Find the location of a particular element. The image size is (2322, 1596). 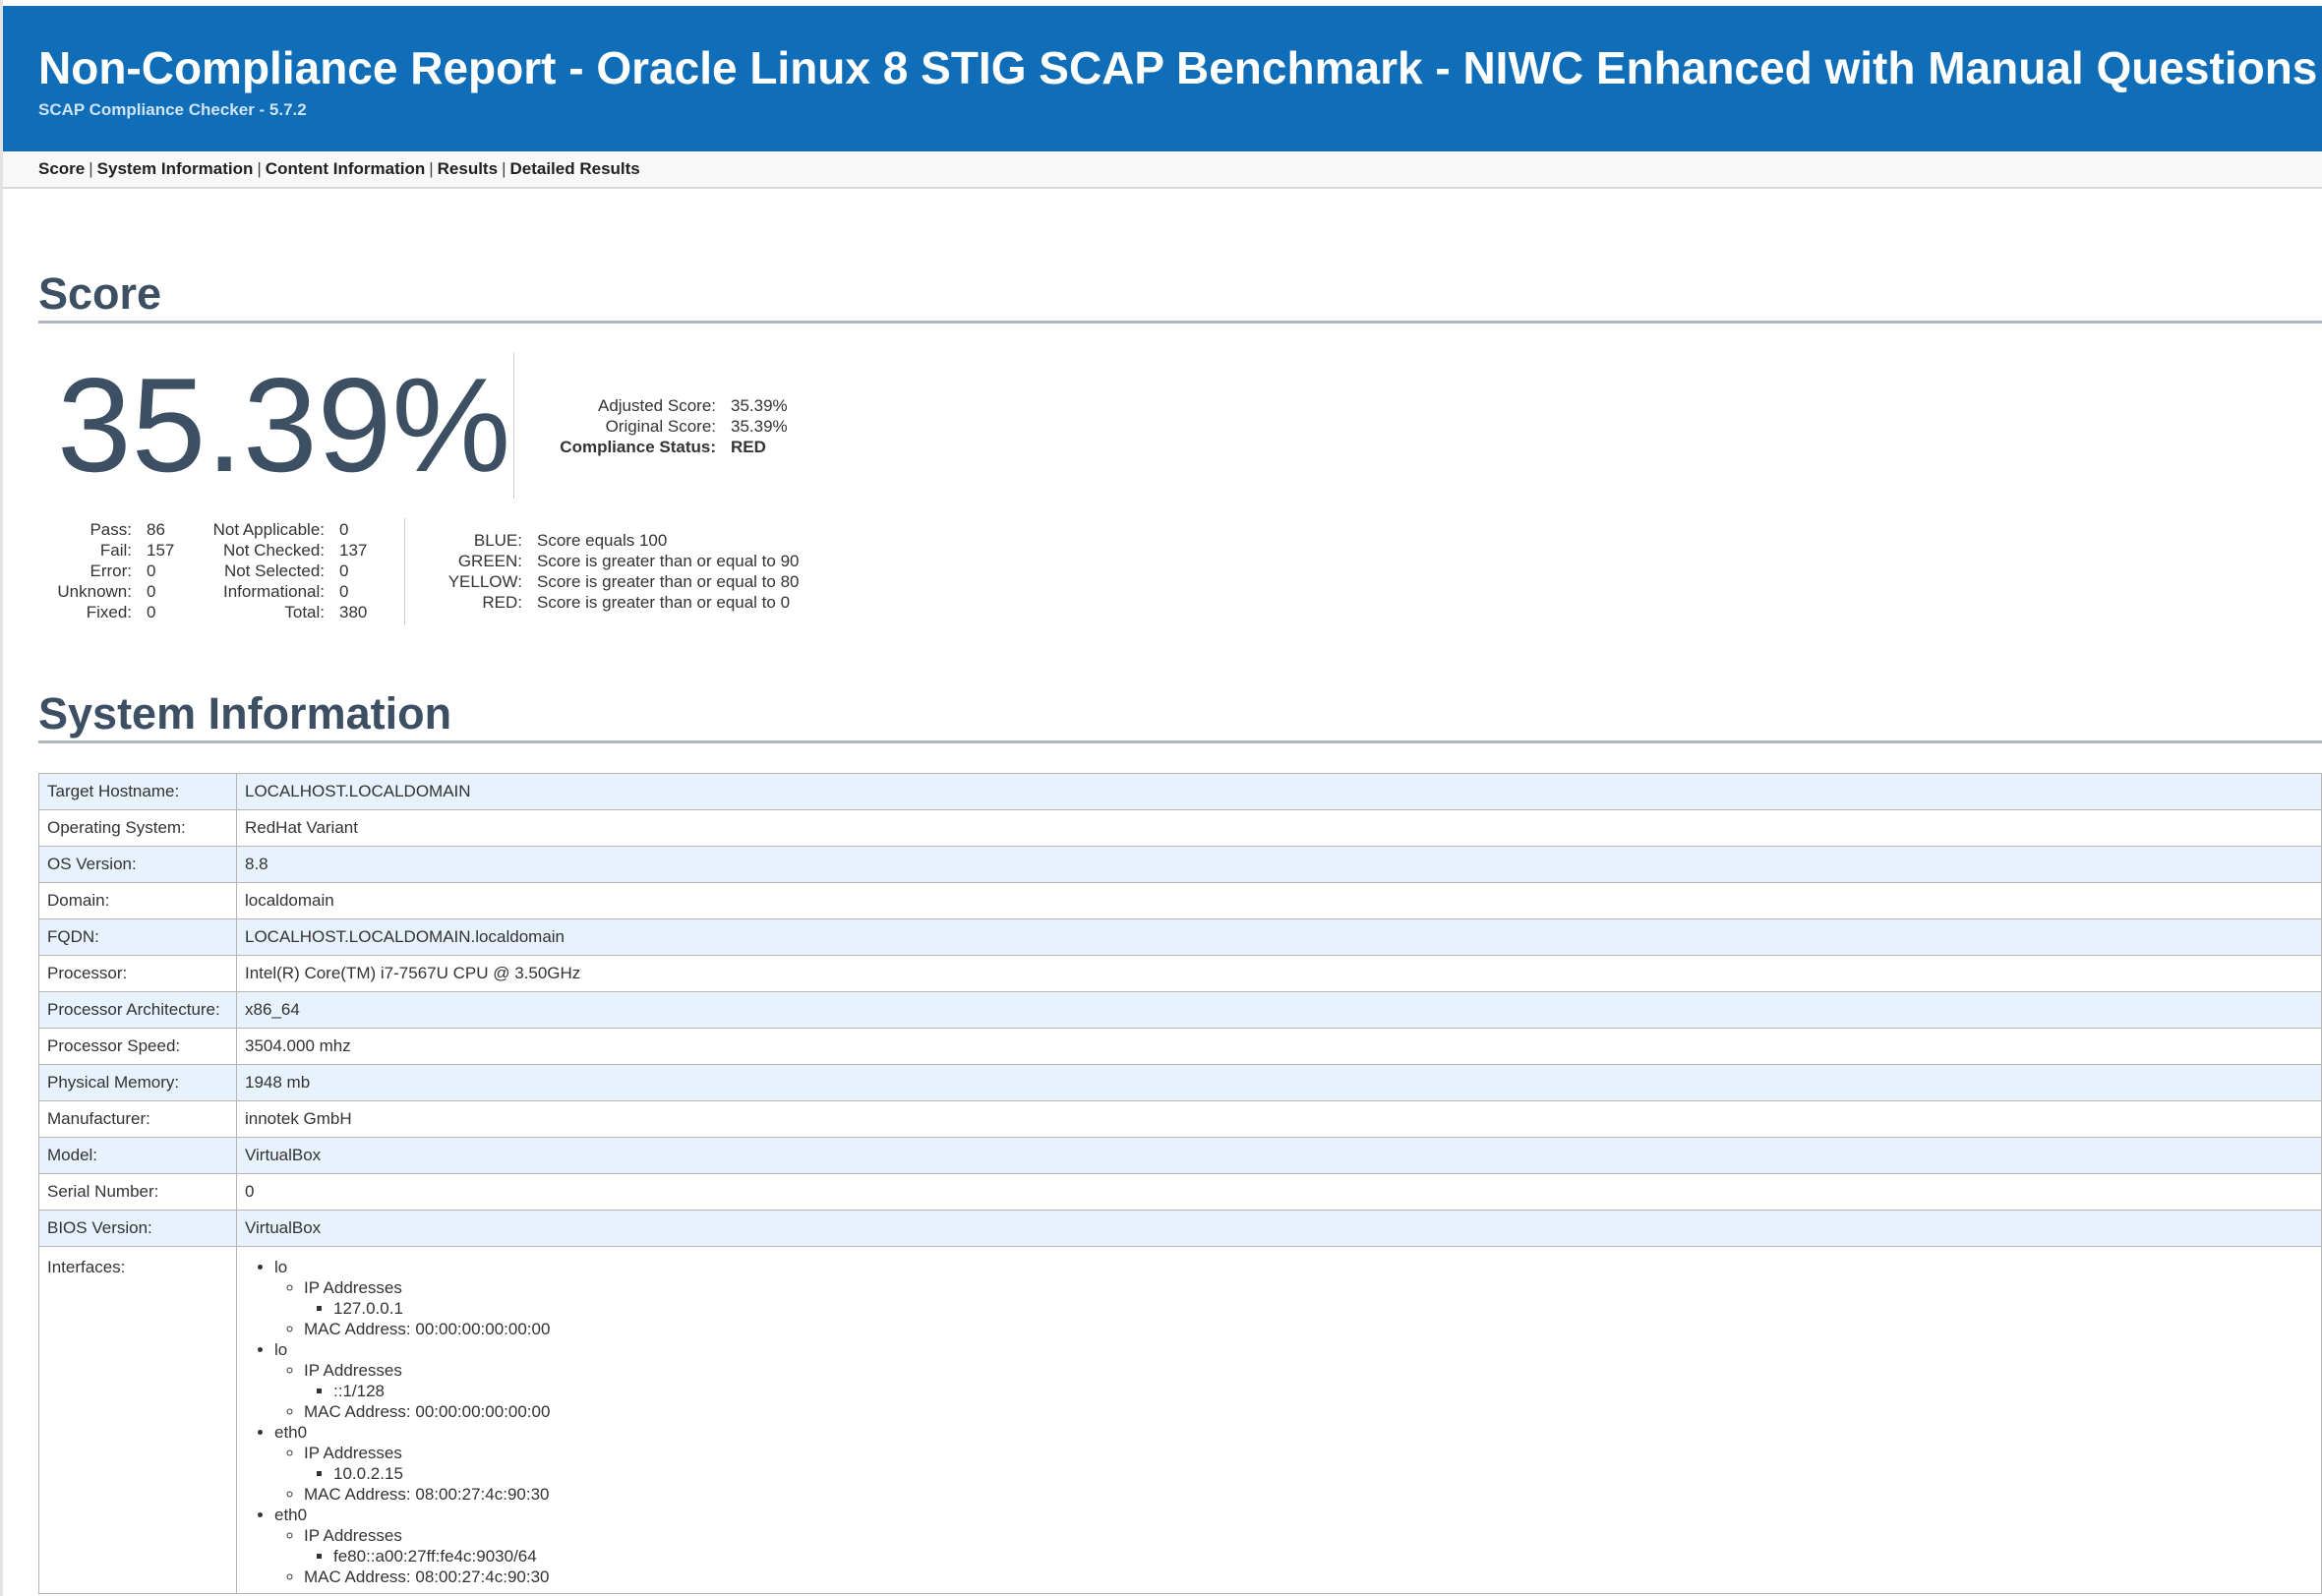

row-value: localdomain is located at coordinates (1279, 900).